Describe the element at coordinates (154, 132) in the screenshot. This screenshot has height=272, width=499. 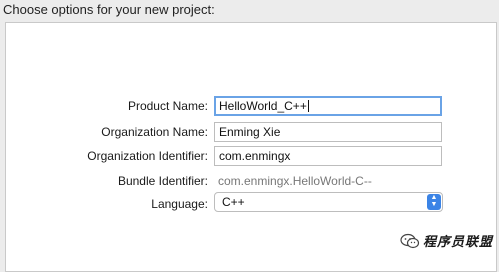
I see `organization-name-label: Organization Name:` at that location.